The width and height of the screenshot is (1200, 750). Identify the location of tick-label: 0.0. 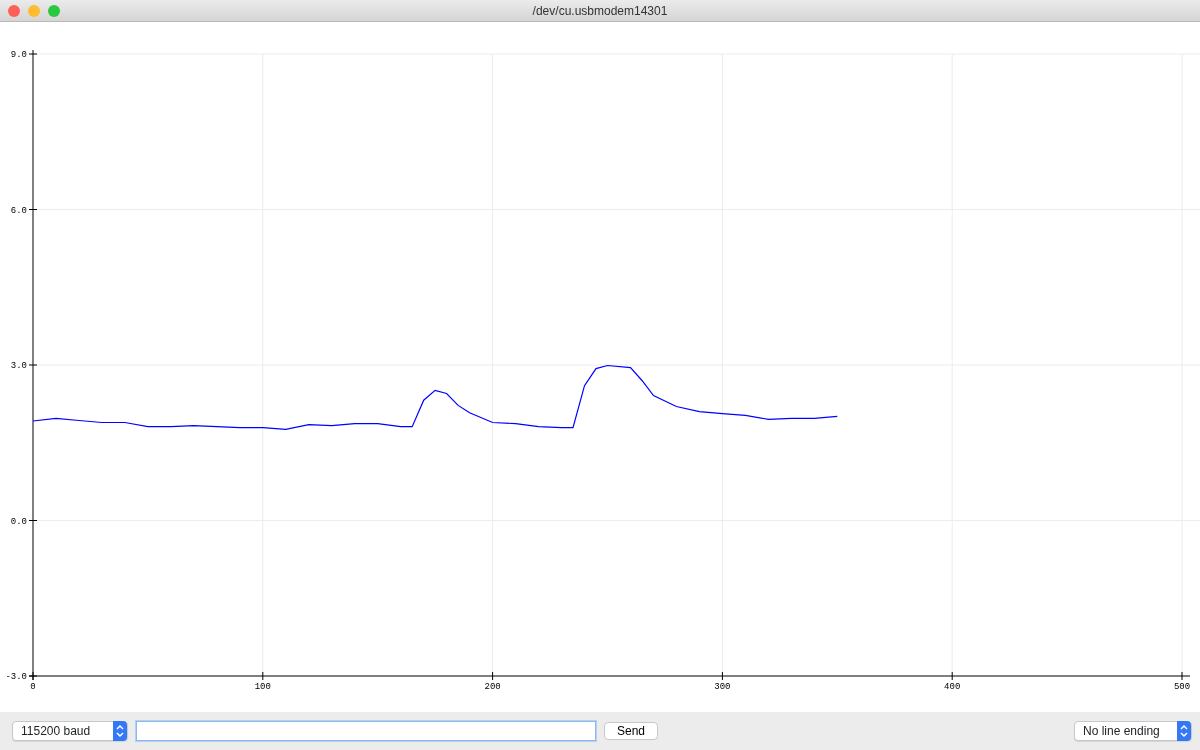
(18, 521).